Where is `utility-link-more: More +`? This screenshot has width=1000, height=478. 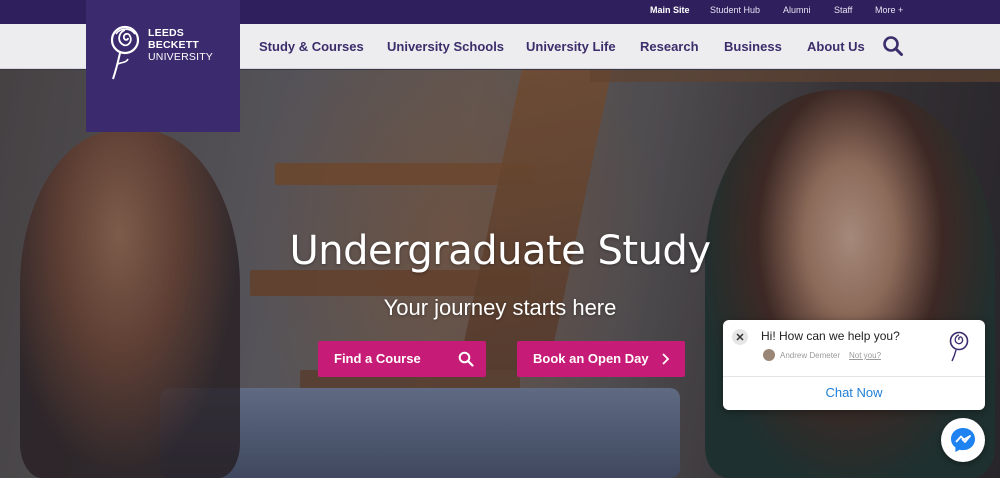
utility-link-more: More + is located at coordinates (889, 10).